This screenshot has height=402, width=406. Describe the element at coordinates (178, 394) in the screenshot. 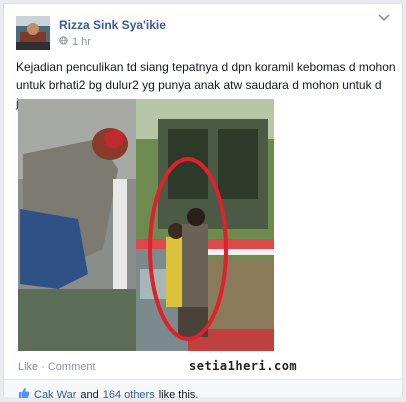

I see `likes-suffix: like this.` at that location.